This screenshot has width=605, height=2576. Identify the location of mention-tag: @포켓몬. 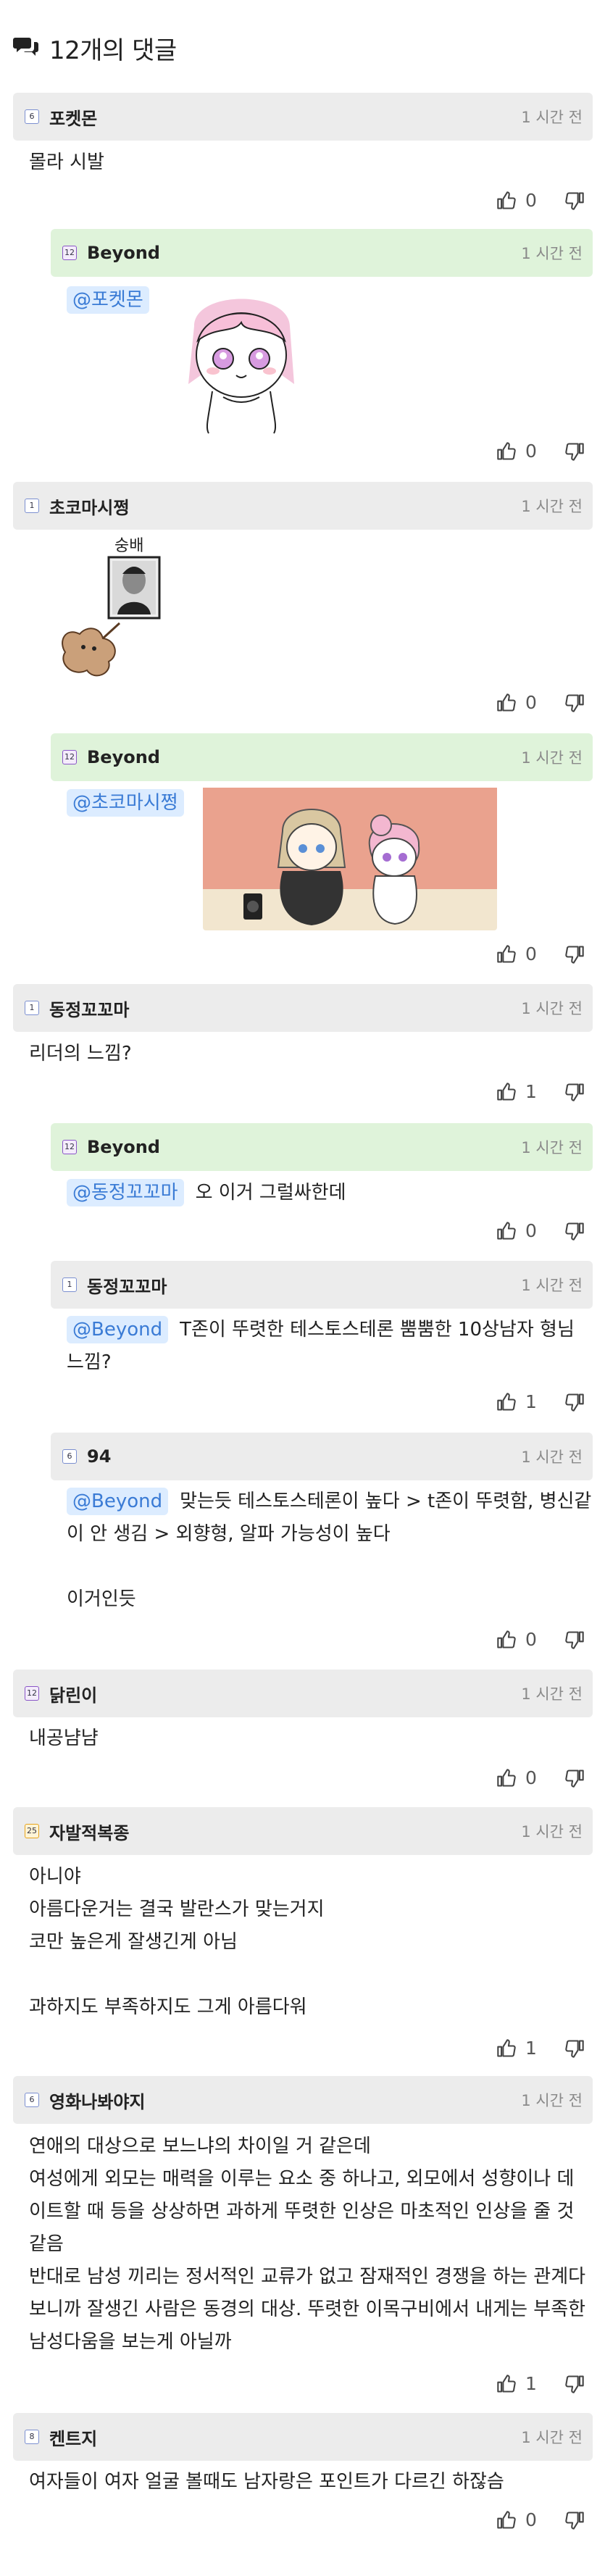
(108, 300).